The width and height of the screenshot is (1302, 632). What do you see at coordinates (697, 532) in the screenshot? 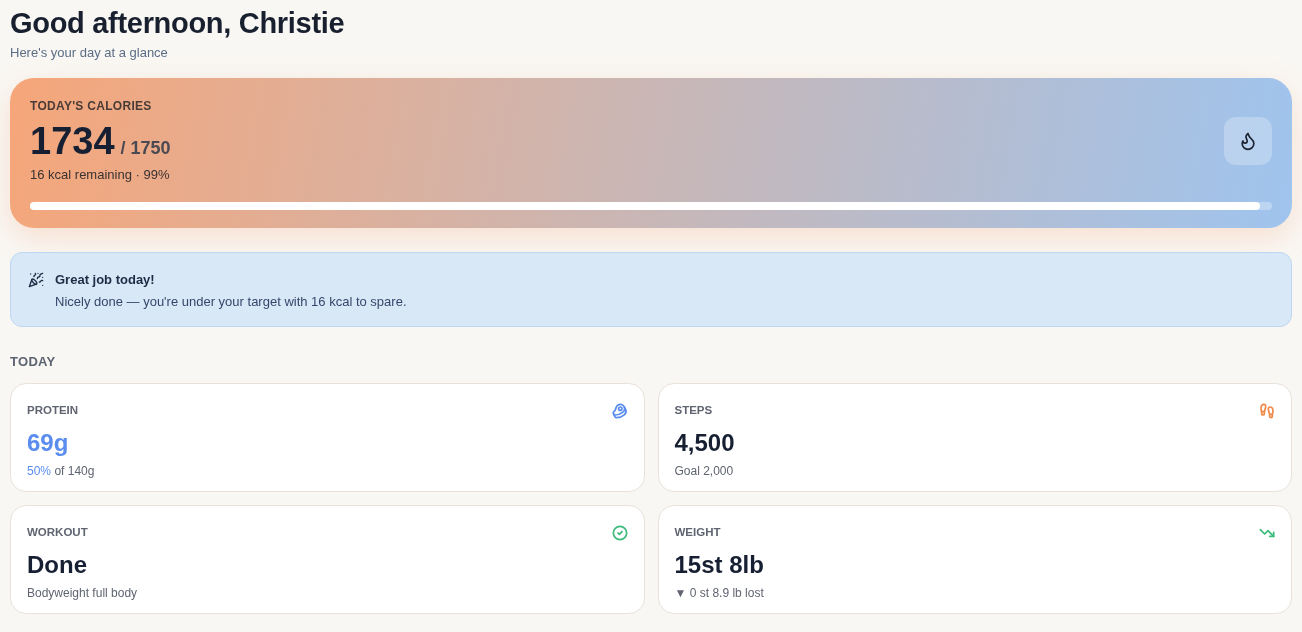
I see `stat-label: WEIGHT` at bounding box center [697, 532].